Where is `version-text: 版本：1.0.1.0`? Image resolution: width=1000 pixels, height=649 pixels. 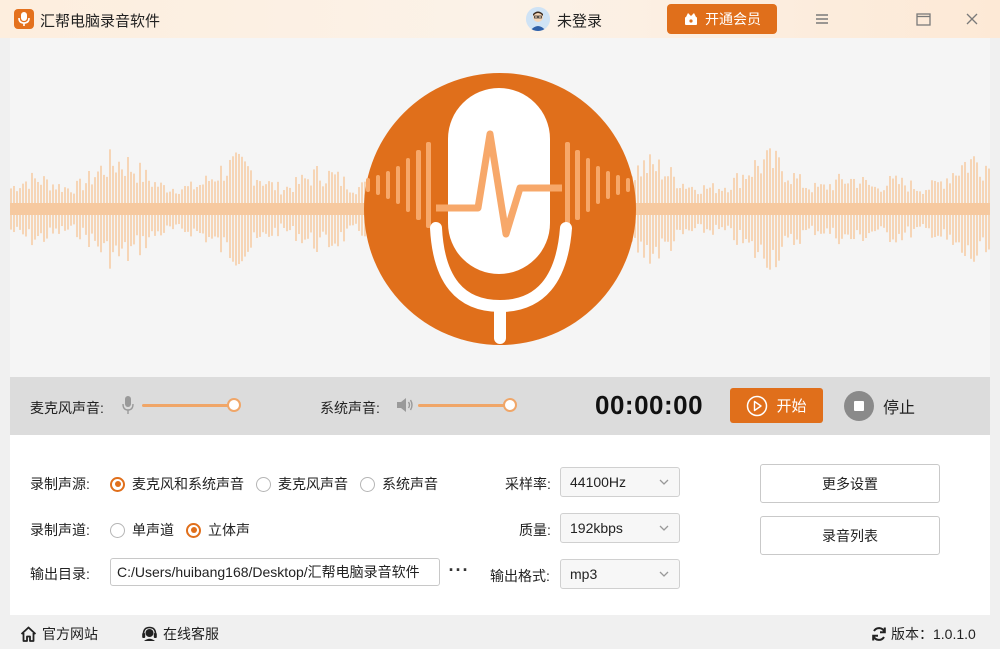
version-text: 版本：1.0.1.0 is located at coordinates (933, 634).